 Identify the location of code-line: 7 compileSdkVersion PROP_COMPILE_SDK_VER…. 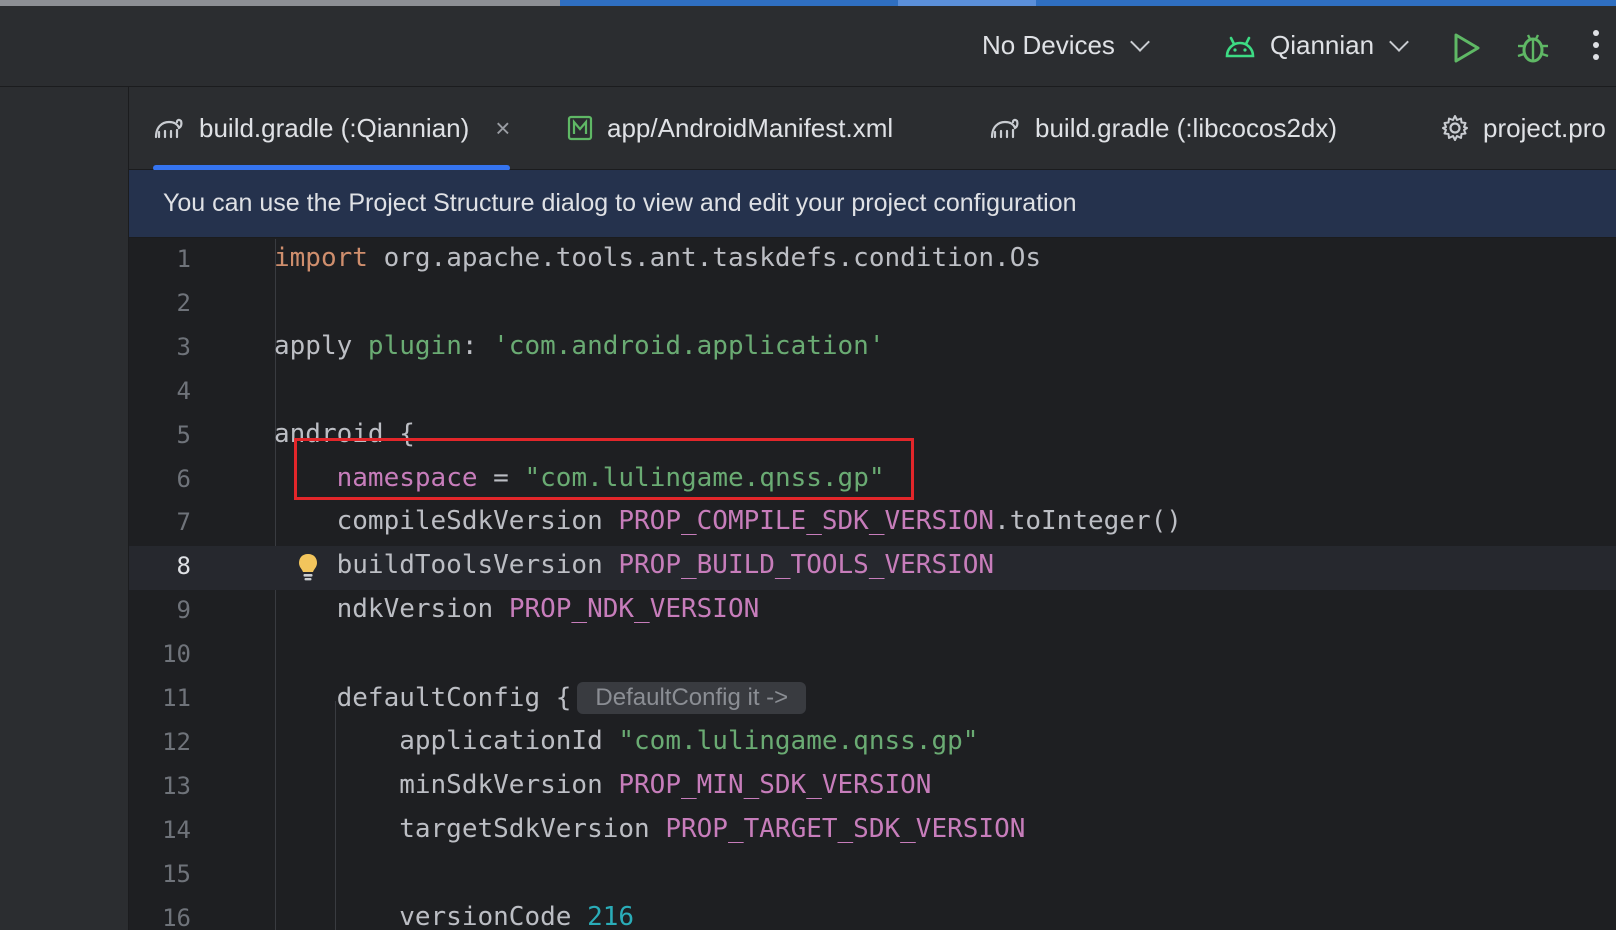
(872, 524).